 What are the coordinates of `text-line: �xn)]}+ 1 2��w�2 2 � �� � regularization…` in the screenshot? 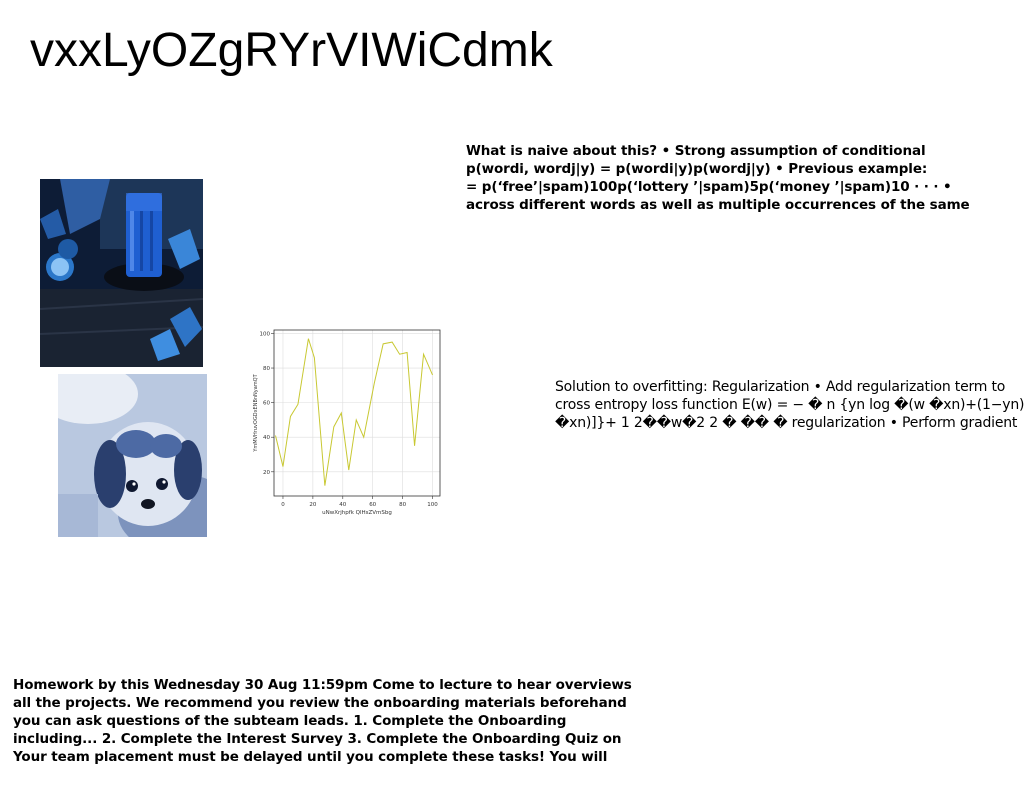 It's located at (786, 423).